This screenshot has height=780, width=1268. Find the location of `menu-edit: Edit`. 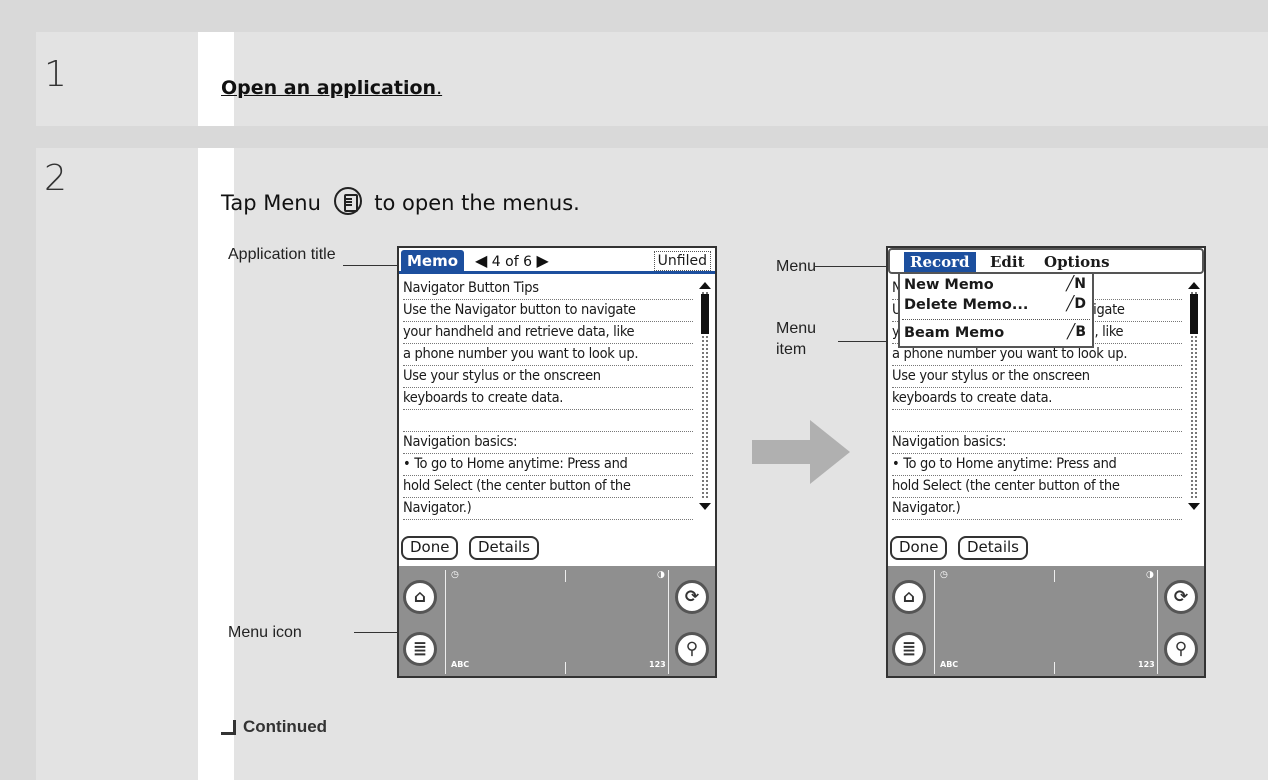

menu-edit: Edit is located at coordinates (1007, 262).